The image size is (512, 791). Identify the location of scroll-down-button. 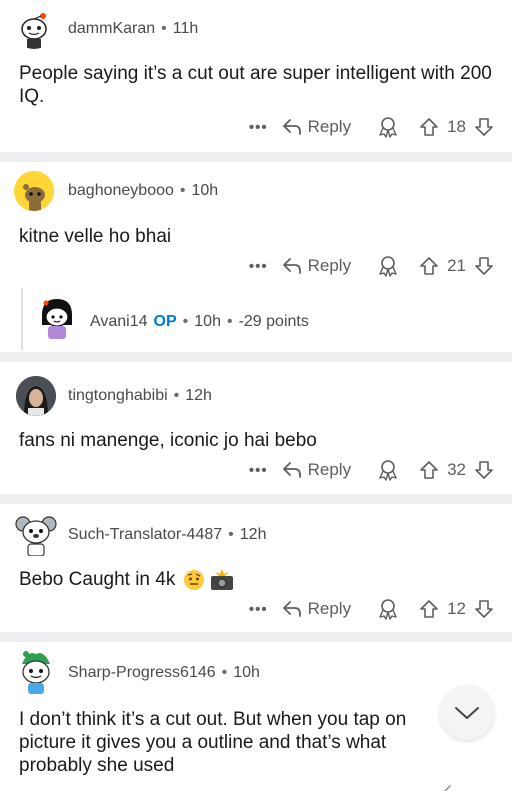
(467, 713).